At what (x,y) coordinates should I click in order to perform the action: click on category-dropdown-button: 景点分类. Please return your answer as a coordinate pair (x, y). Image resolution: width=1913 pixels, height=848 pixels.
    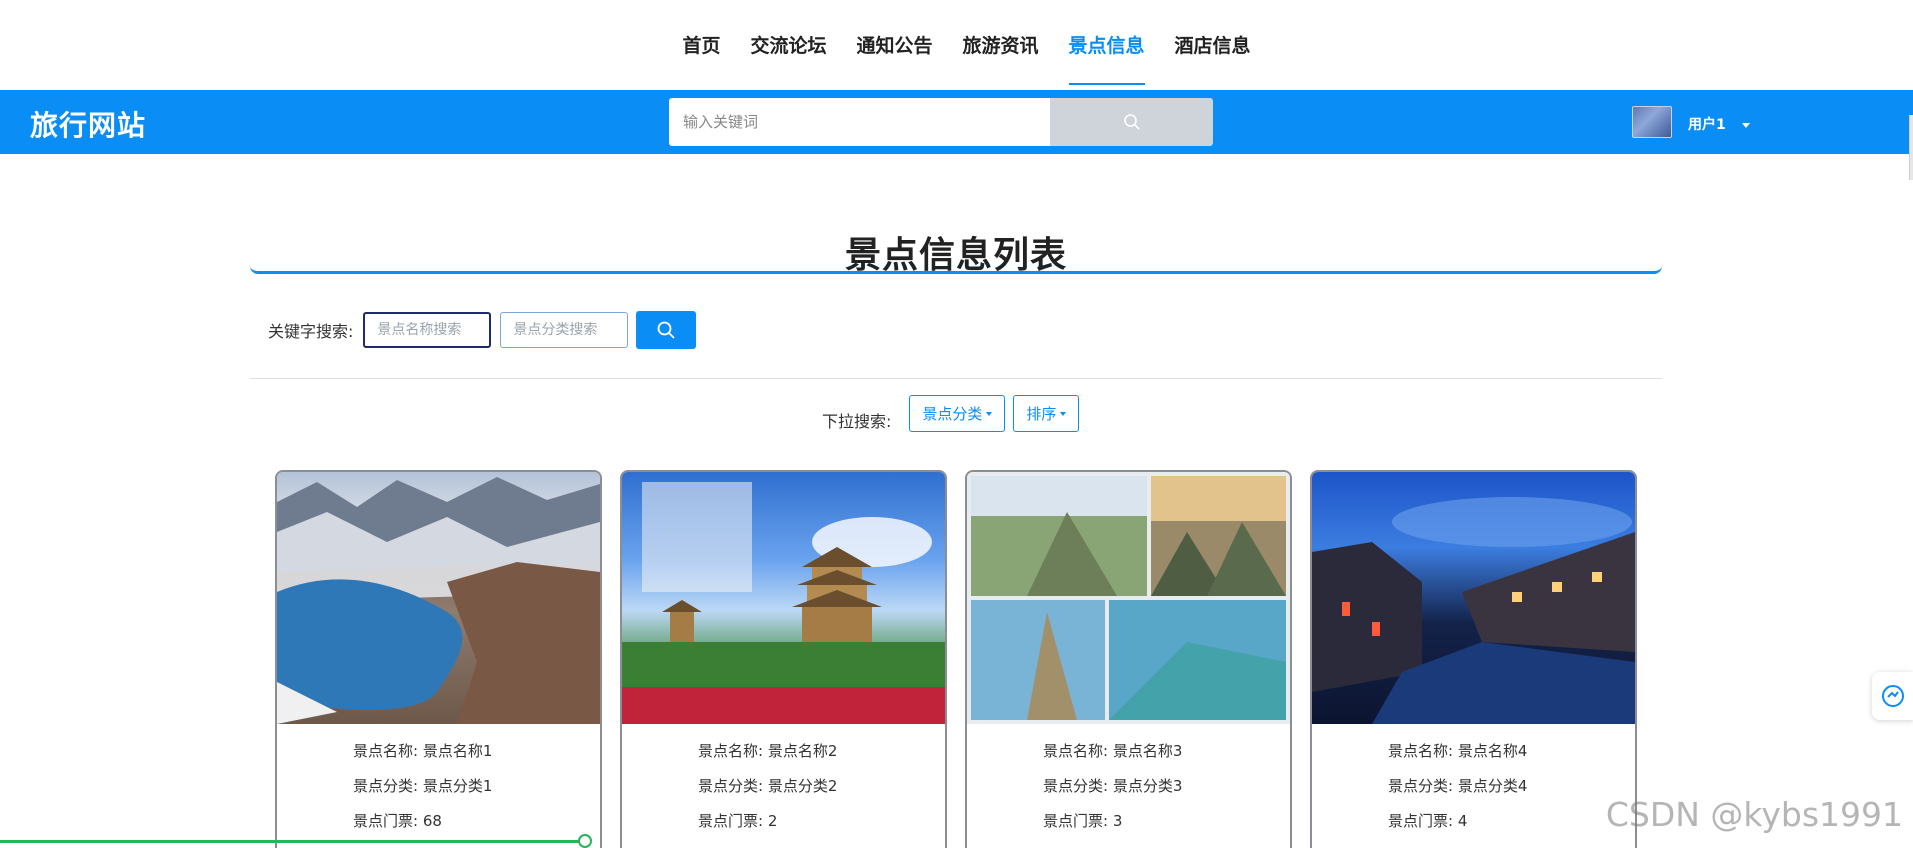
    Looking at the image, I should click on (957, 413).